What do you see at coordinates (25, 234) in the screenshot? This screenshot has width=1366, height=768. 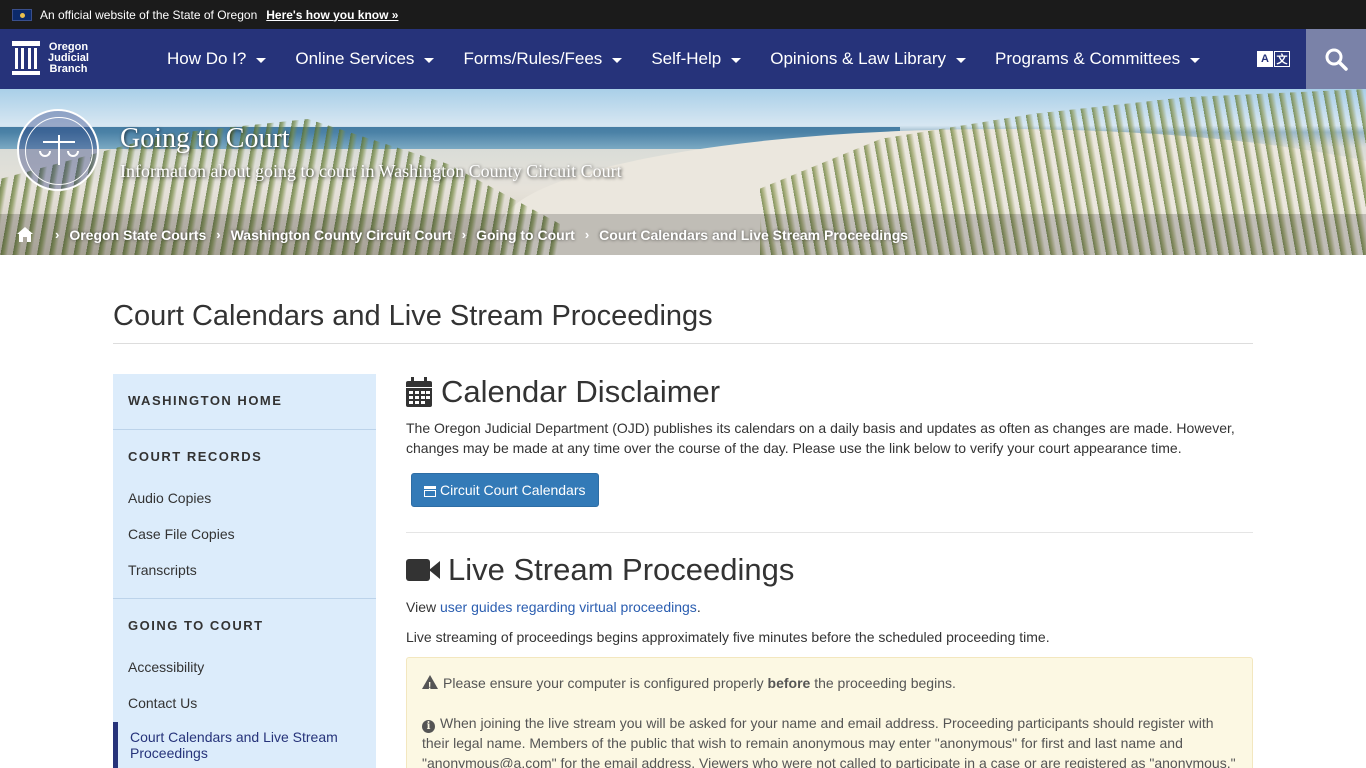 I see `home-icon` at bounding box center [25, 234].